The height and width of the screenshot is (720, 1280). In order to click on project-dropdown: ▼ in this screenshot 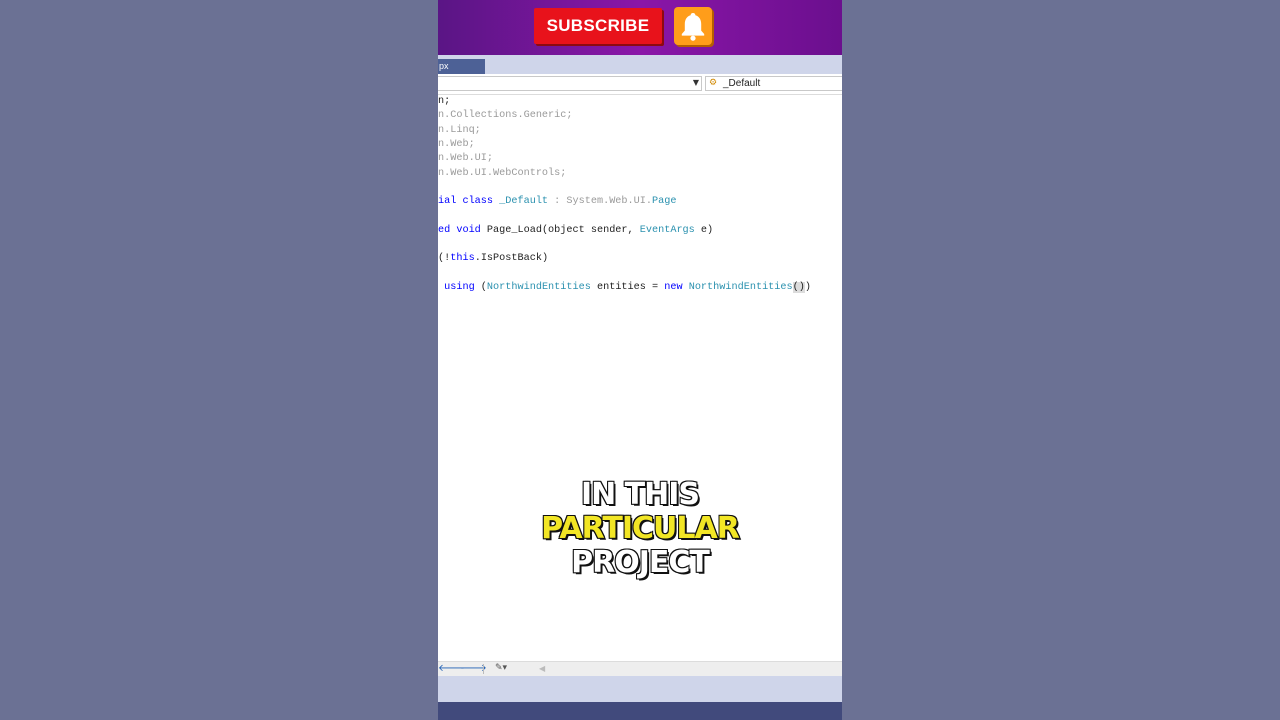, I will do `click(570, 83)`.